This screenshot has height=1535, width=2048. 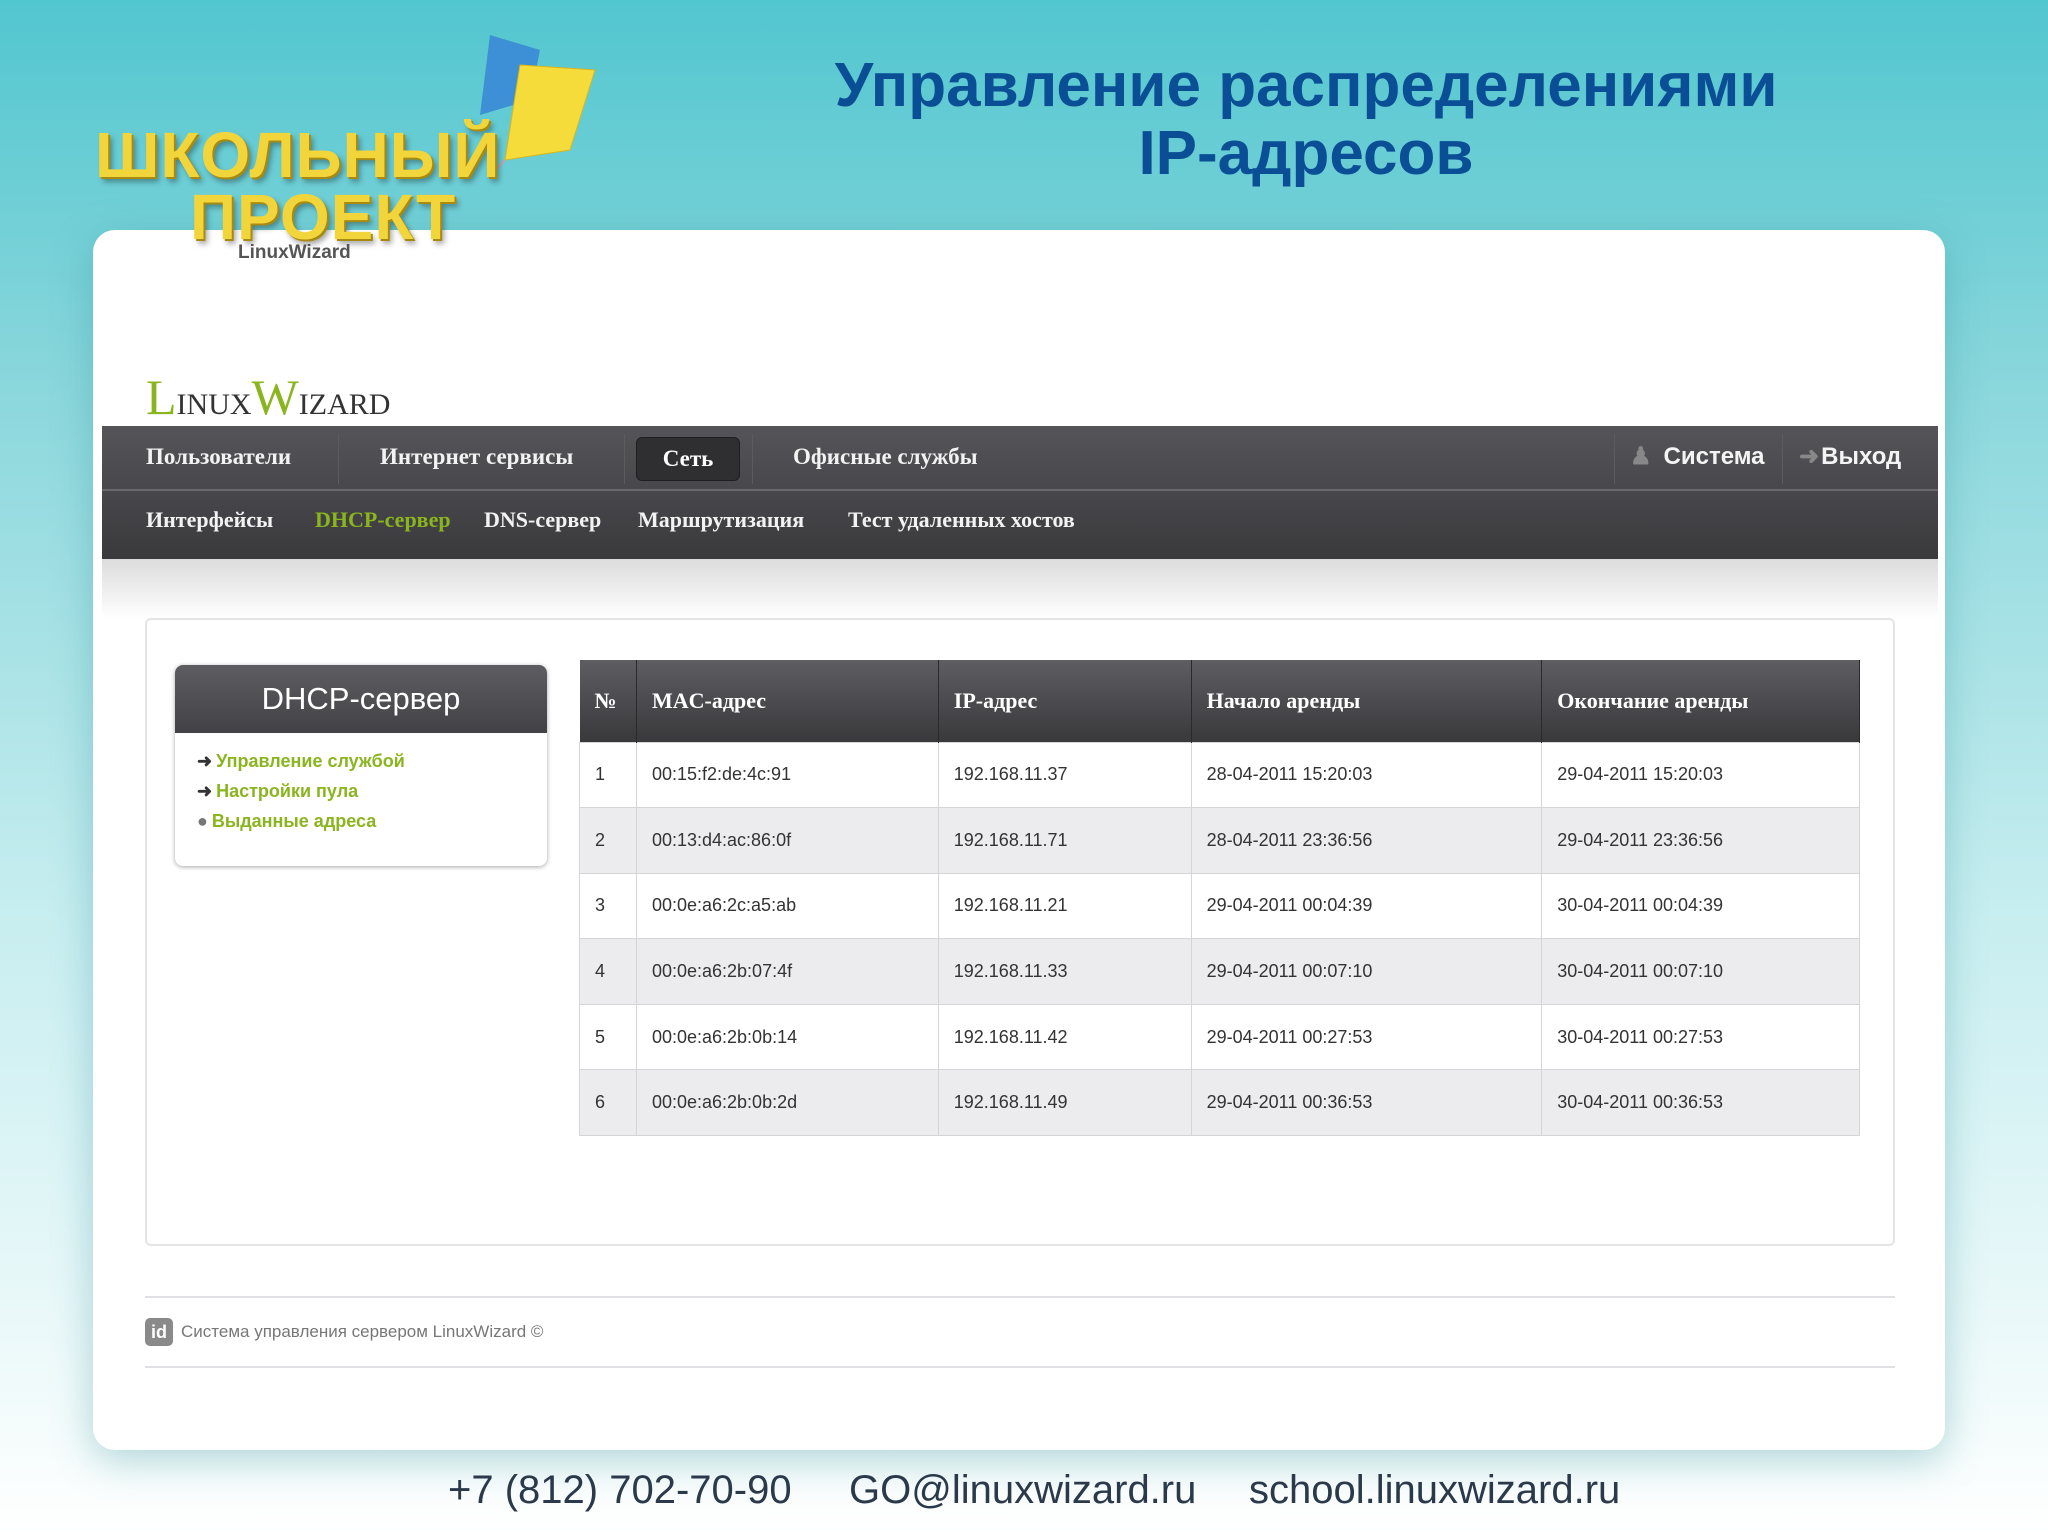 I want to click on ip-address: 192.168.11.33, so click(x=1064, y=971).